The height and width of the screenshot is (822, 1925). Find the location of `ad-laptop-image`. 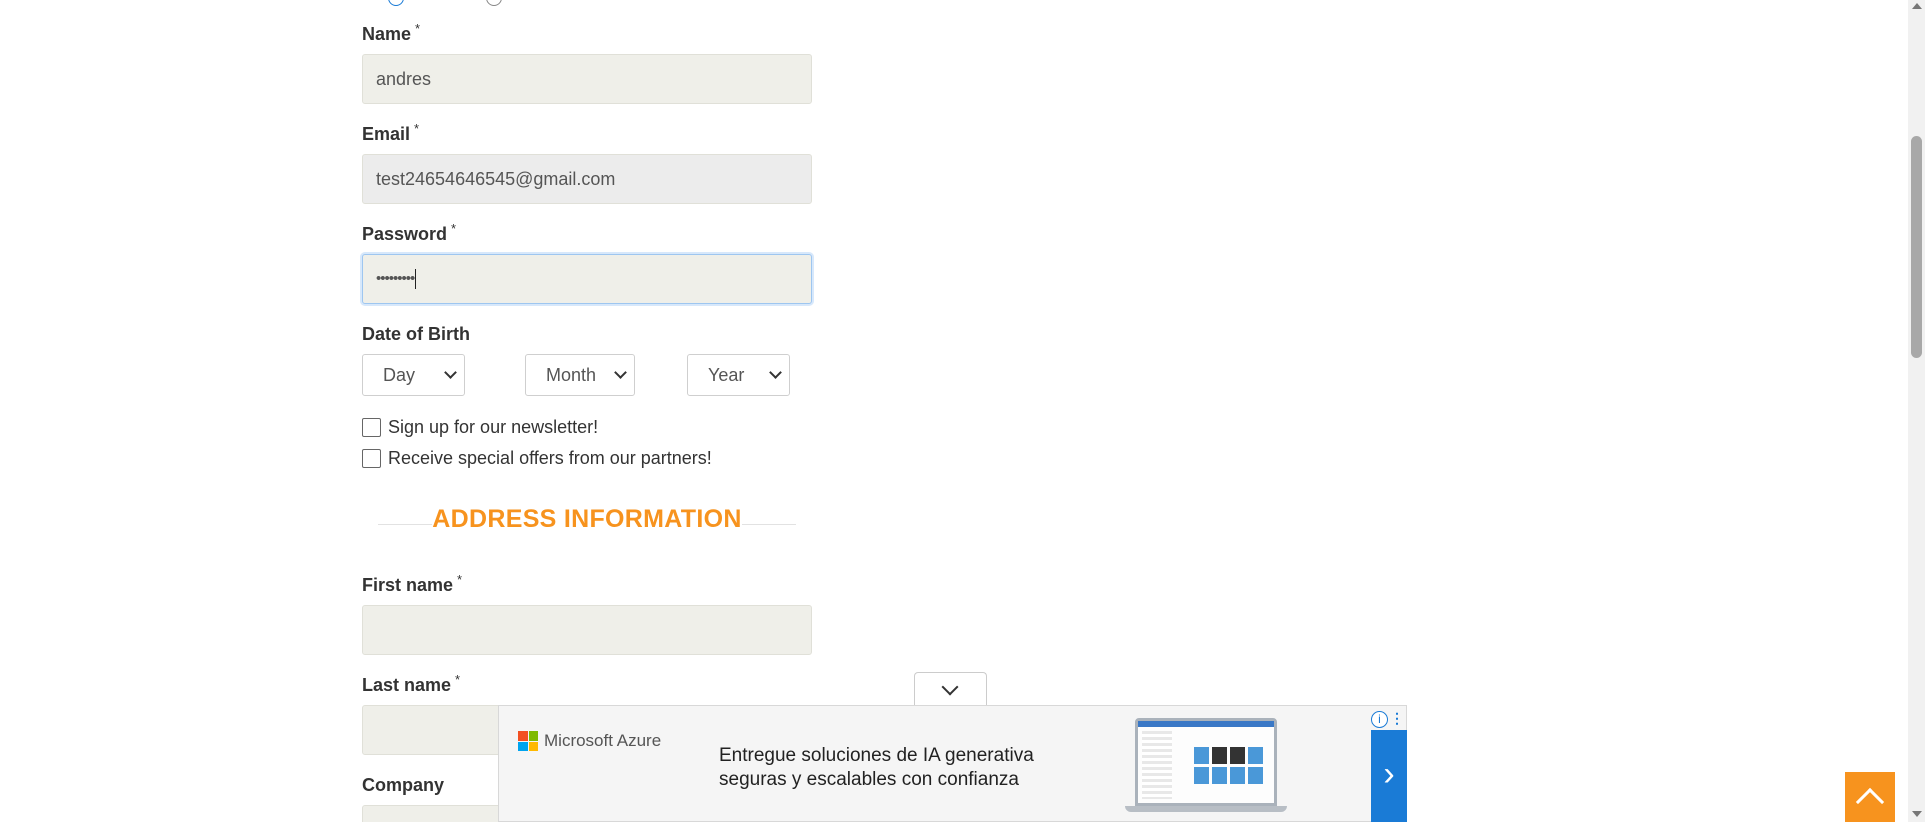

ad-laptop-image is located at coordinates (1206, 762).